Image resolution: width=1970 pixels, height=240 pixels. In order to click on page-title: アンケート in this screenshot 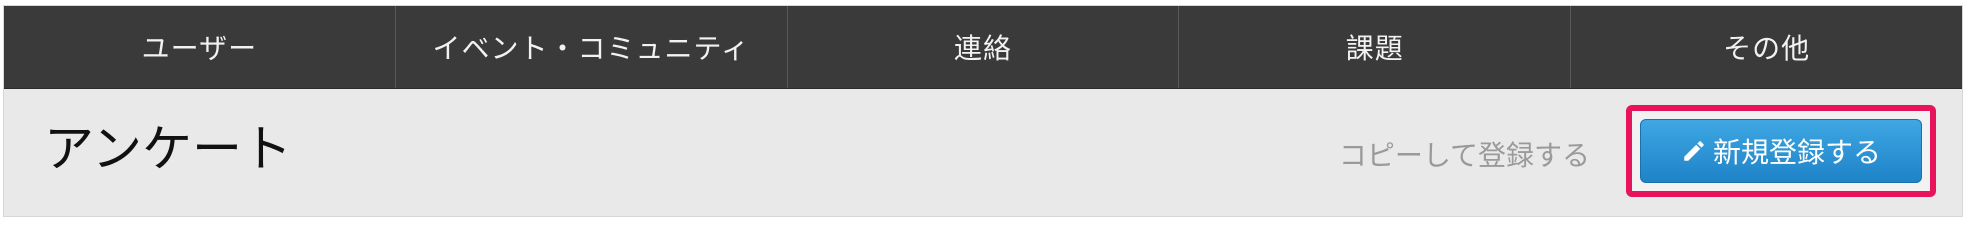, I will do `click(168, 149)`.